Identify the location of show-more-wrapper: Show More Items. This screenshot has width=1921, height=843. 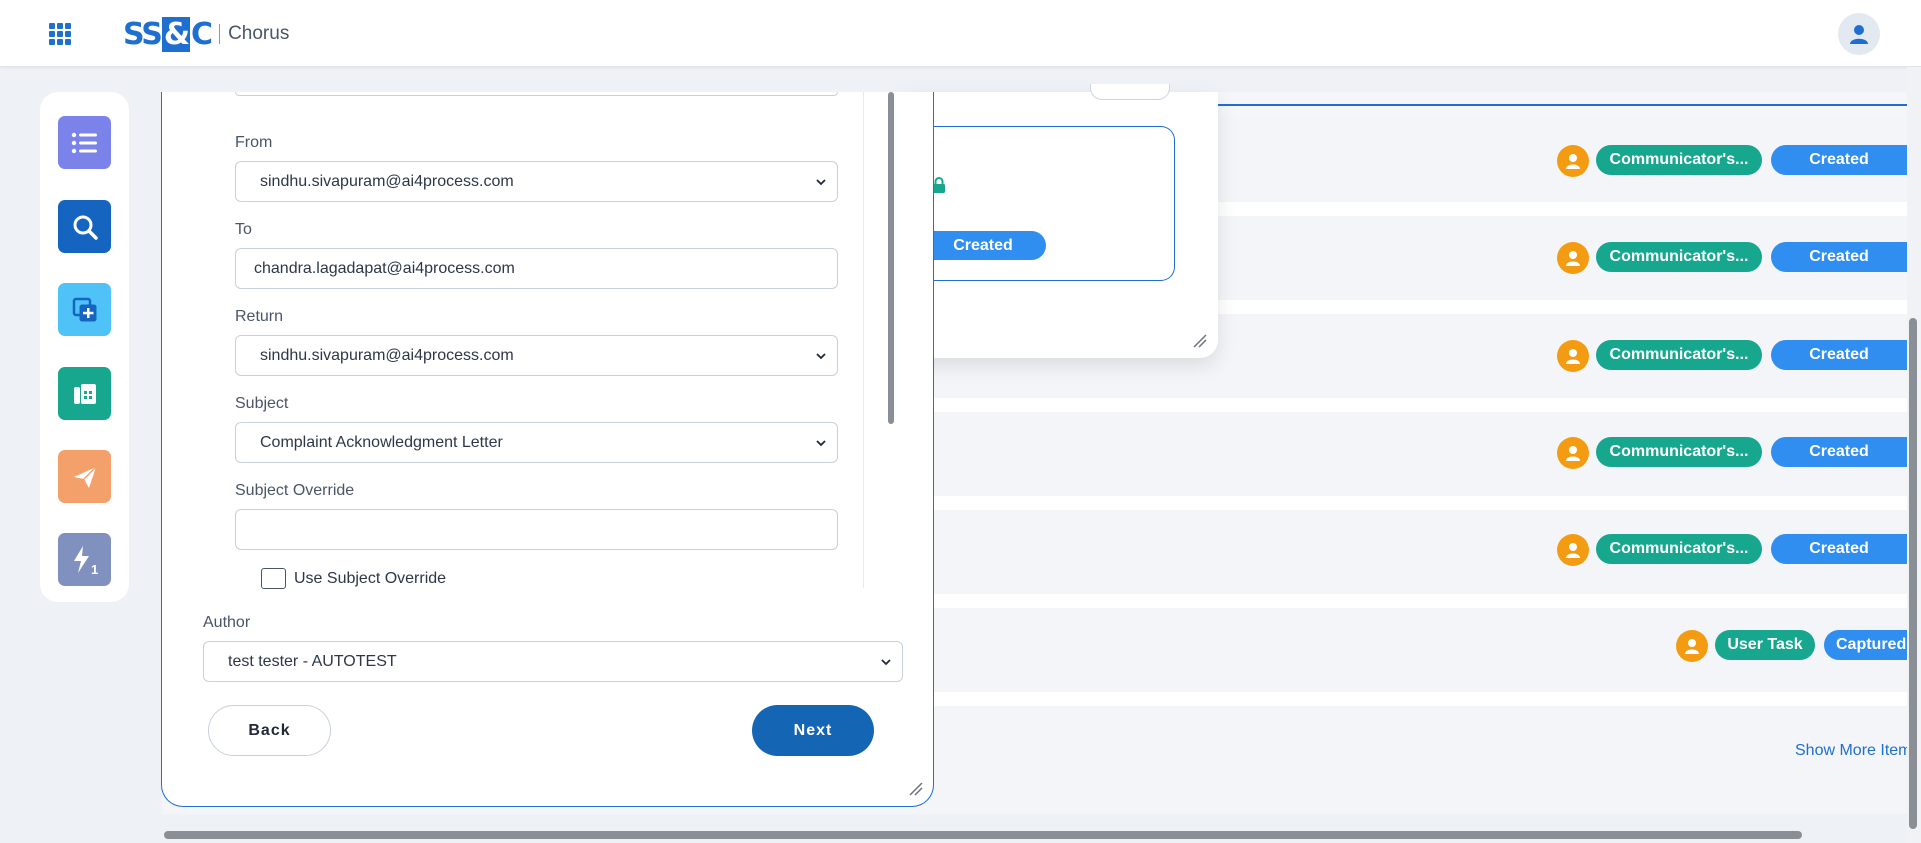
(1851, 754).